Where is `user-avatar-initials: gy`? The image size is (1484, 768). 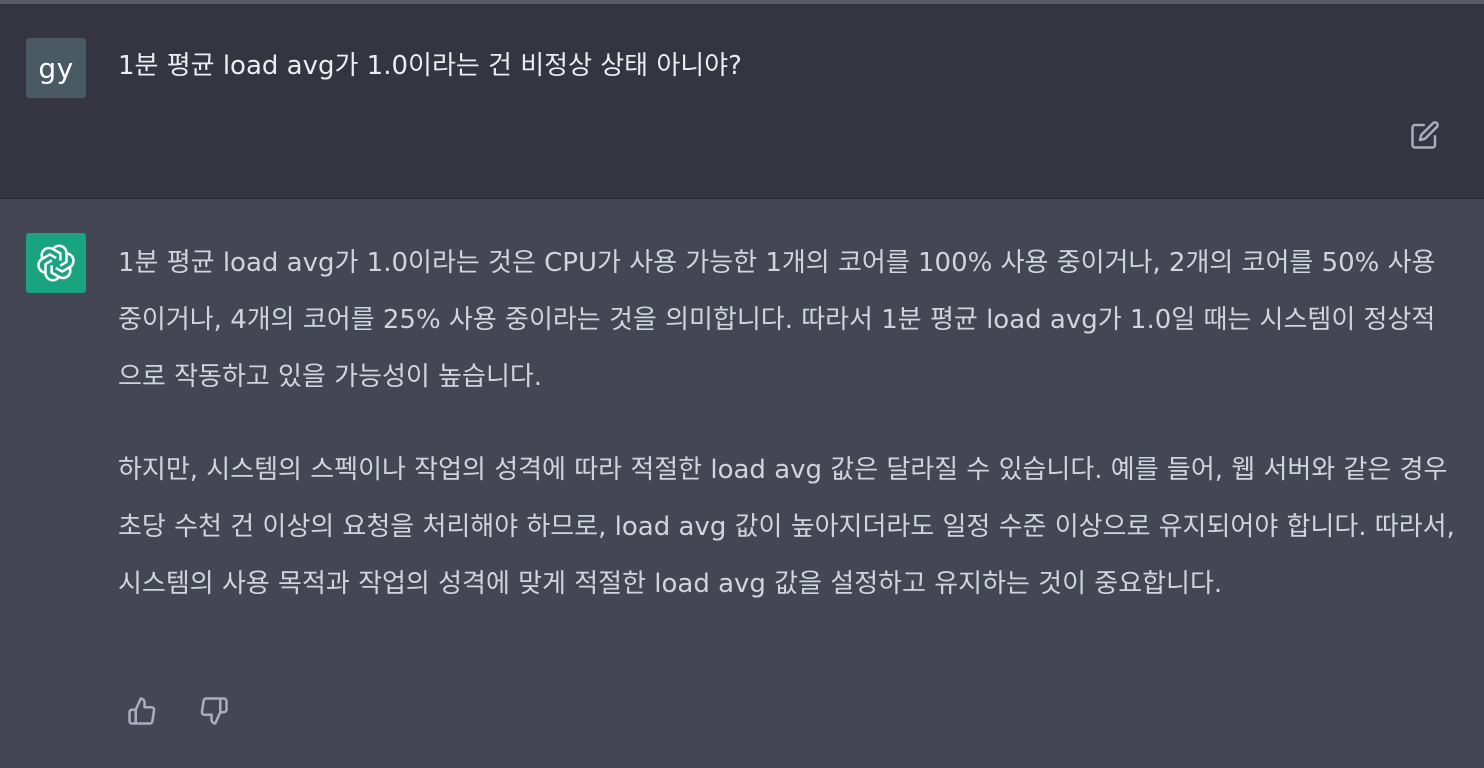
user-avatar-initials: gy is located at coordinates (56, 68).